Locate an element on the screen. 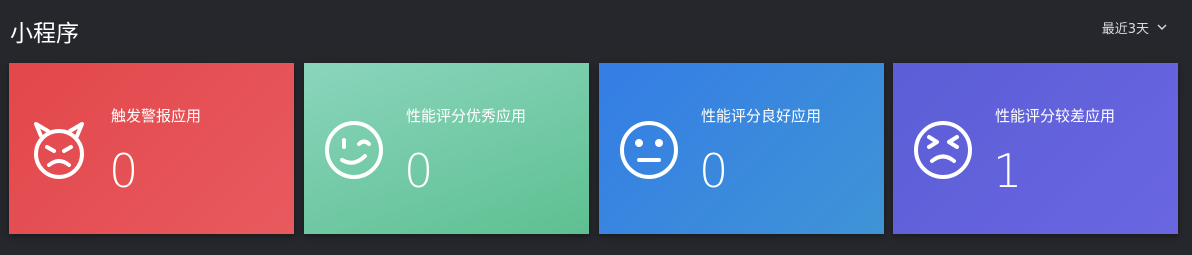  card-label: 触发警报应用 is located at coordinates (156, 116).